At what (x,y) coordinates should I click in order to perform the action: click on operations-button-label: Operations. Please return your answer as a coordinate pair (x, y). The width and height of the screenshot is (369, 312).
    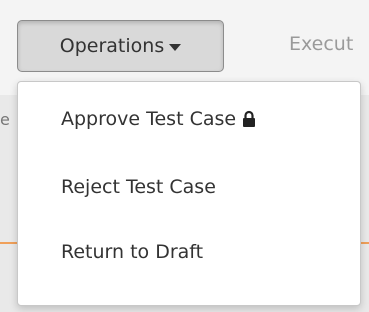
    Looking at the image, I should click on (112, 46).